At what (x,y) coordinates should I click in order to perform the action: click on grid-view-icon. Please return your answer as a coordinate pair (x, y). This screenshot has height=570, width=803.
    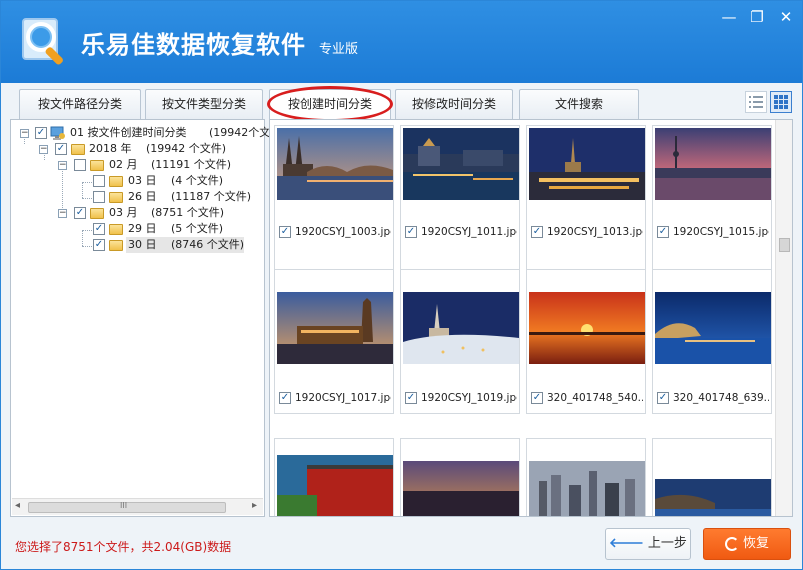
    Looking at the image, I should click on (781, 102).